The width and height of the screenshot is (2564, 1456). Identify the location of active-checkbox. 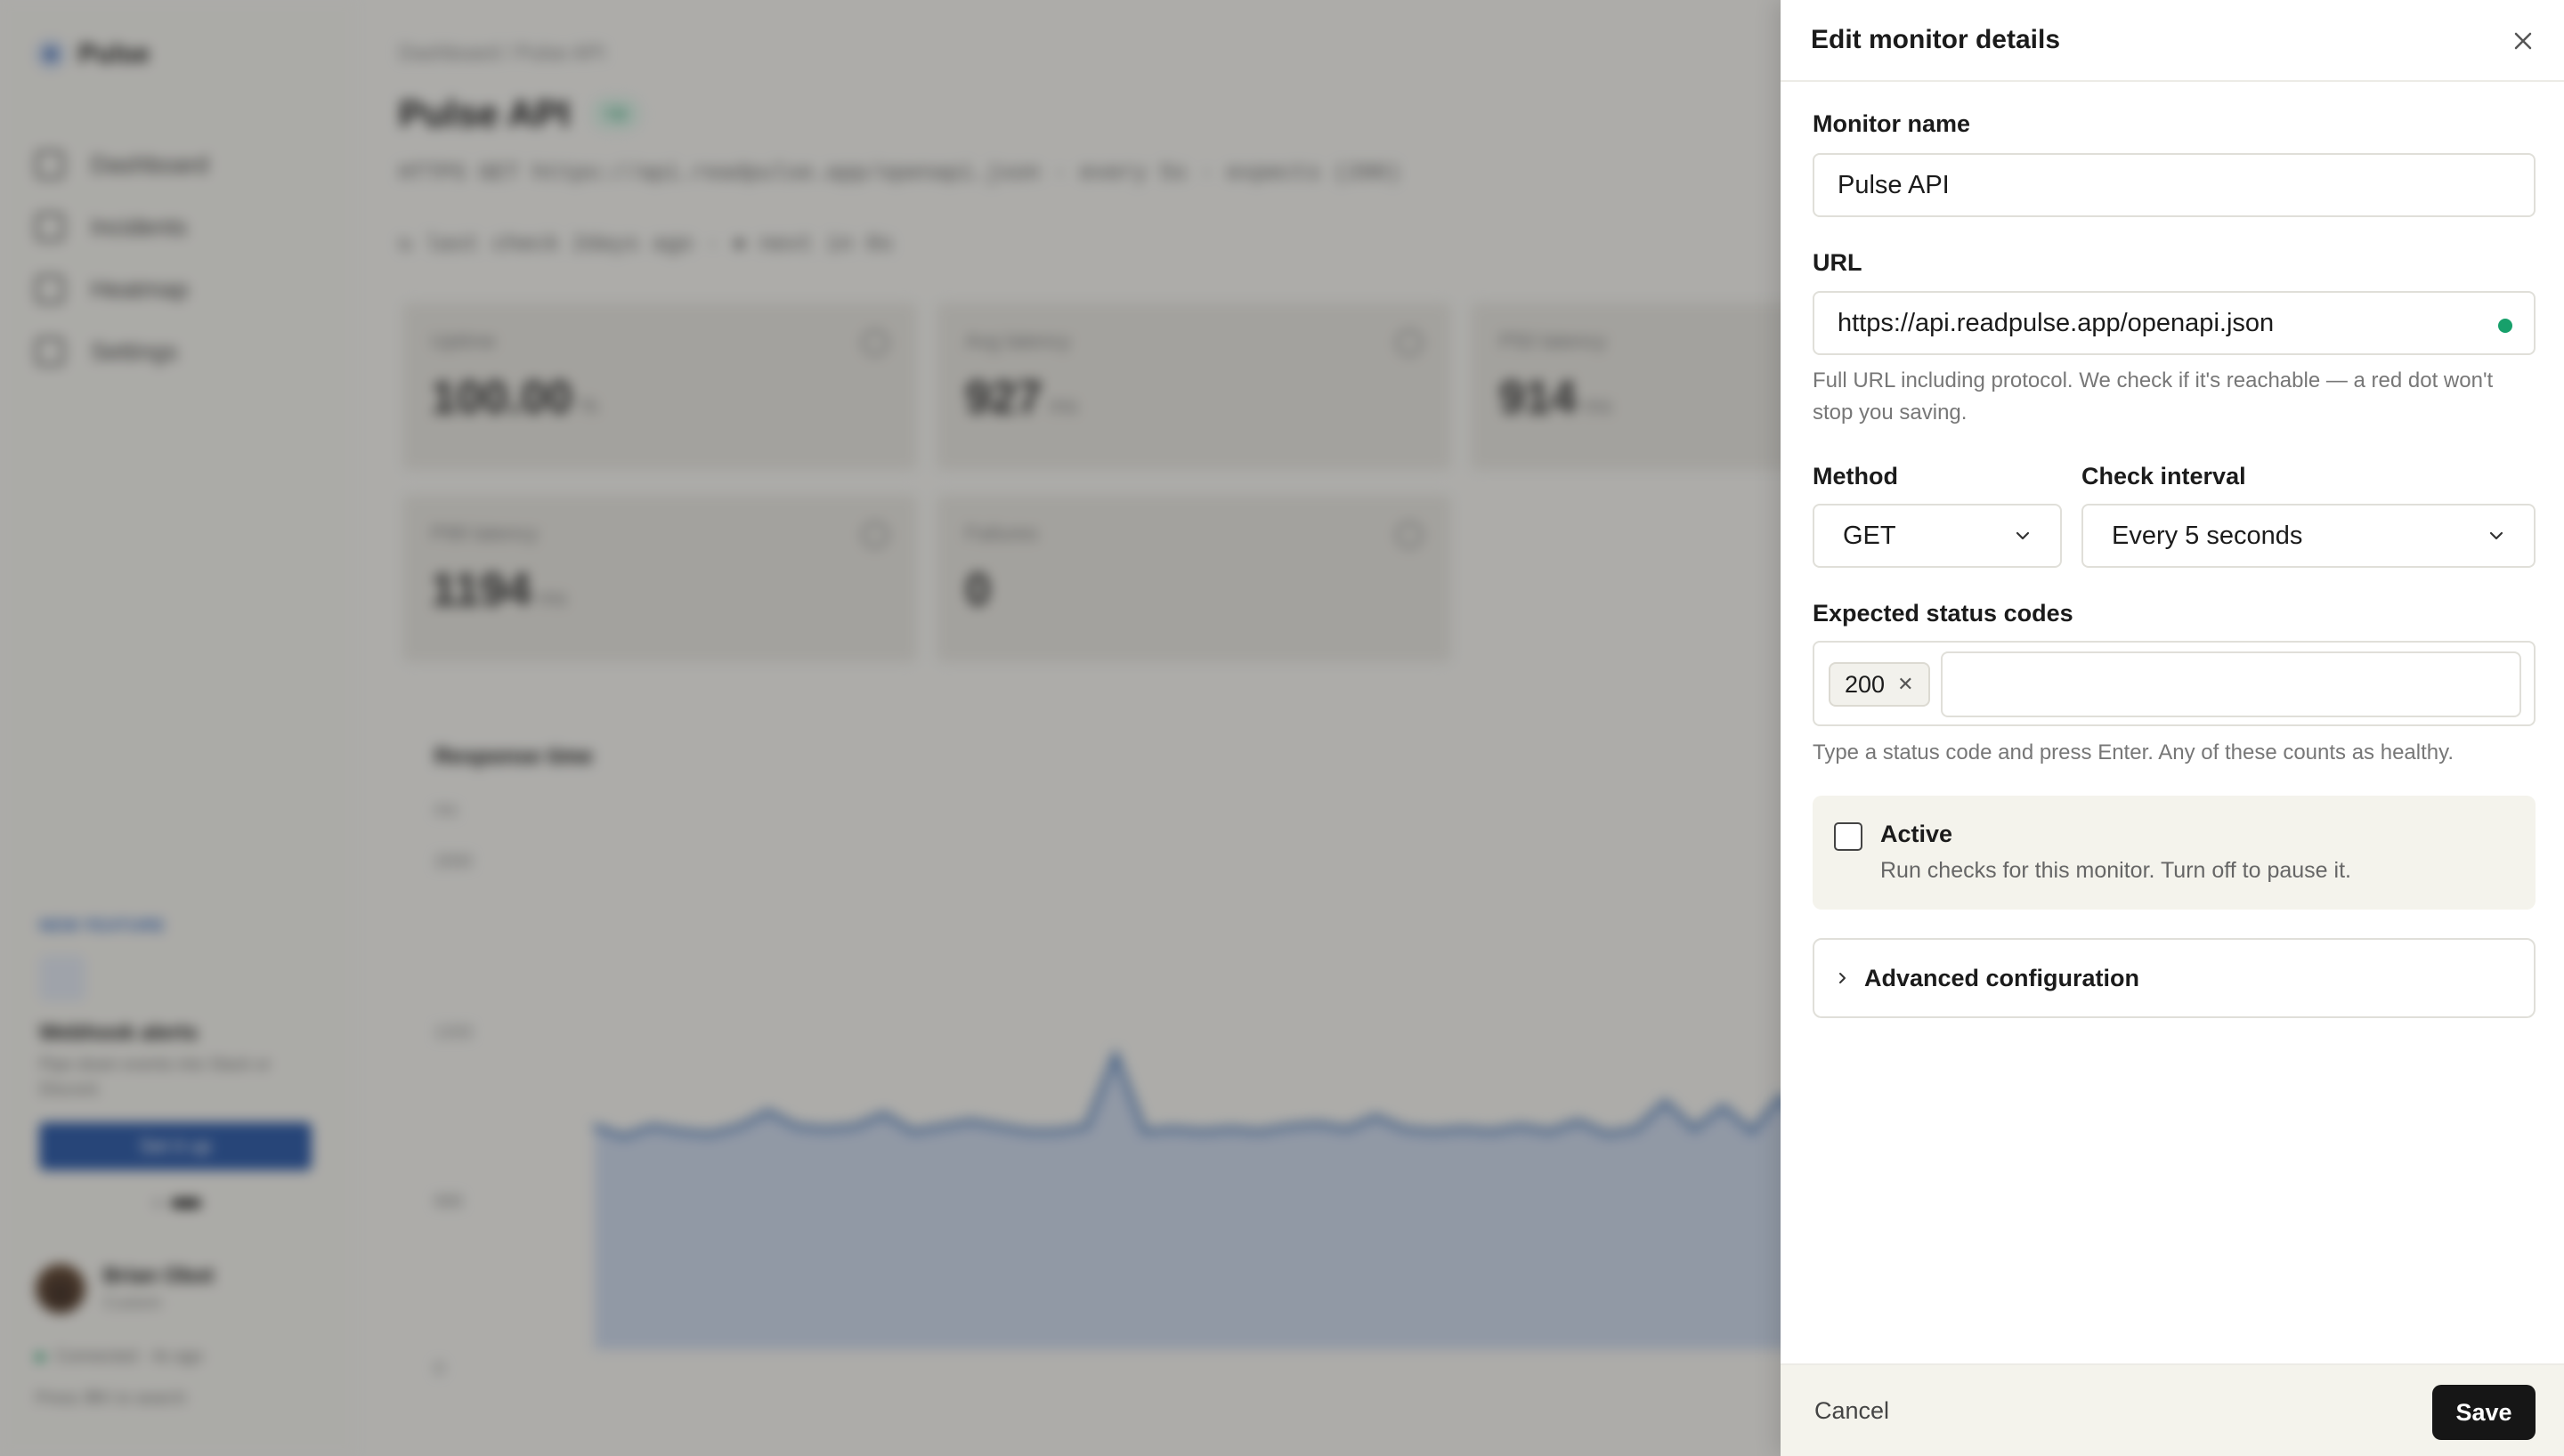
(1848, 836).